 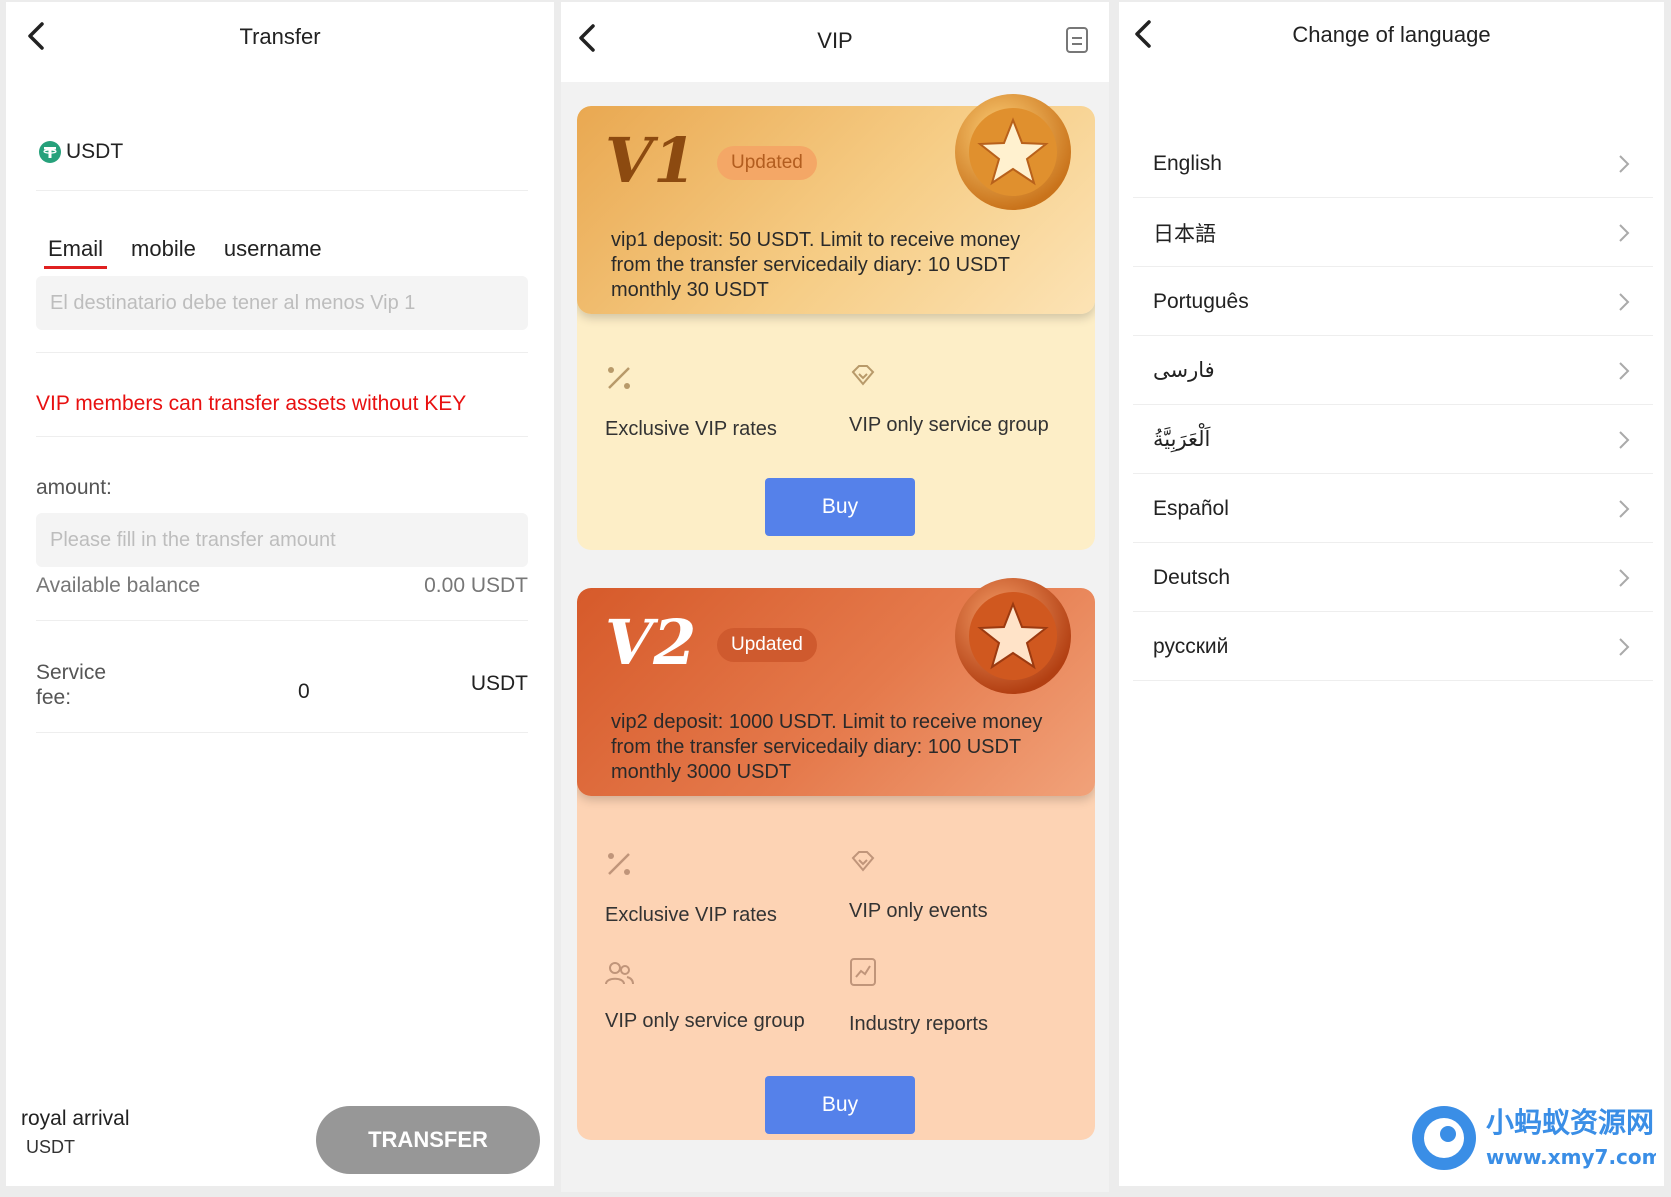 I want to click on watermark-logo: 小蚂蚁资源网 www.xmy7.com, so click(x=1534, y=1138).